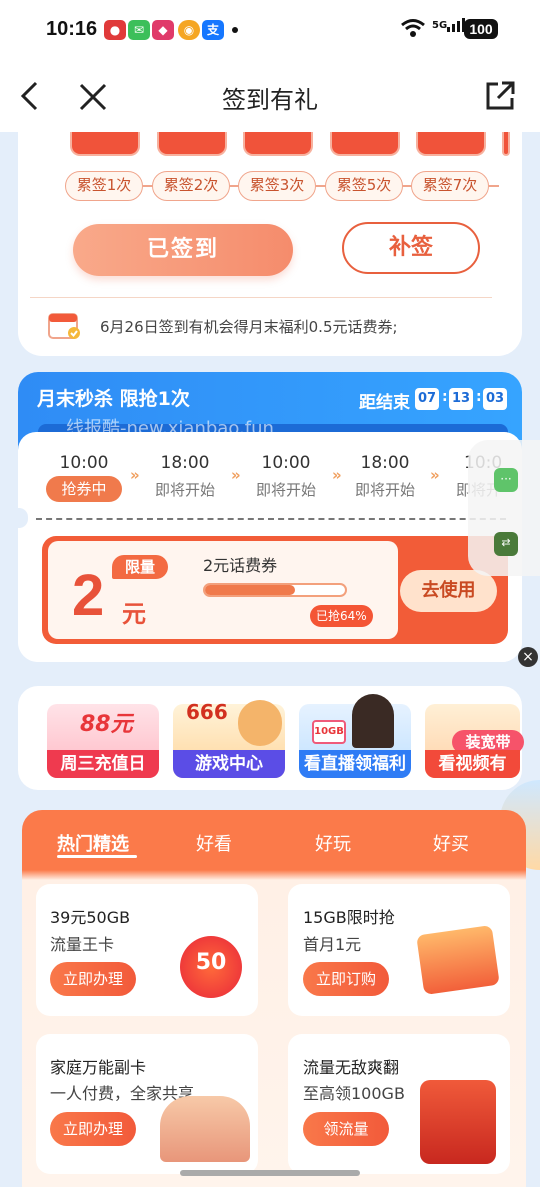 Image resolution: width=540 pixels, height=1187 pixels. What do you see at coordinates (240, 565) in the screenshot?
I see `coupon-name: 2元话费券` at bounding box center [240, 565].